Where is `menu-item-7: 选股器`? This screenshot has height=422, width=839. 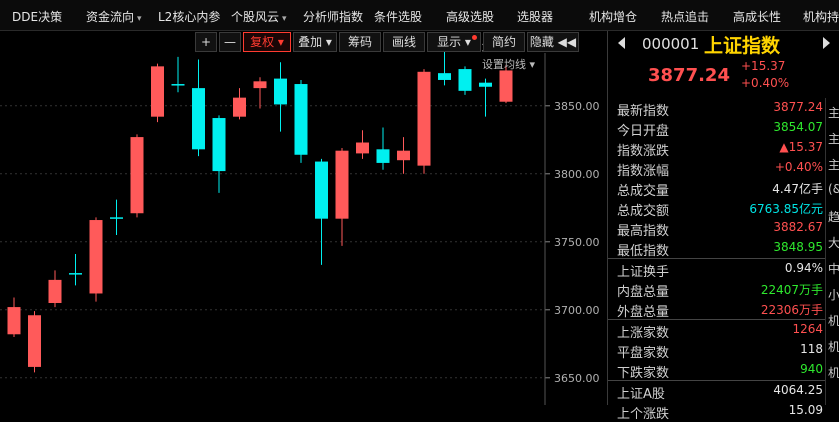
menu-item-7: 选股器 is located at coordinates (535, 16).